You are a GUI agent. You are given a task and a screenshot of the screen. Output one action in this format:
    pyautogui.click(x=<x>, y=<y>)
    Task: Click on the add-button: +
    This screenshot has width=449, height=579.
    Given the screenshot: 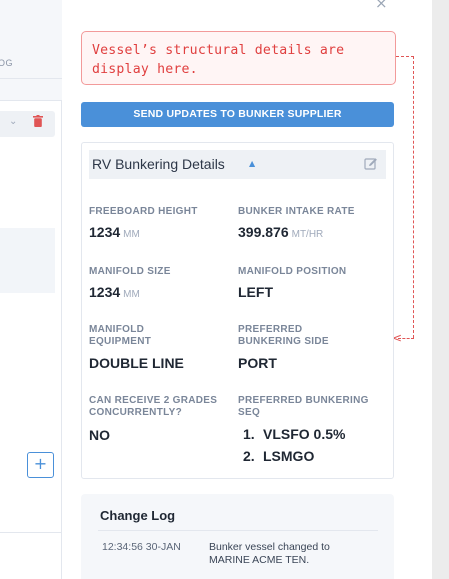 What is the action you would take?
    pyautogui.click(x=40, y=465)
    